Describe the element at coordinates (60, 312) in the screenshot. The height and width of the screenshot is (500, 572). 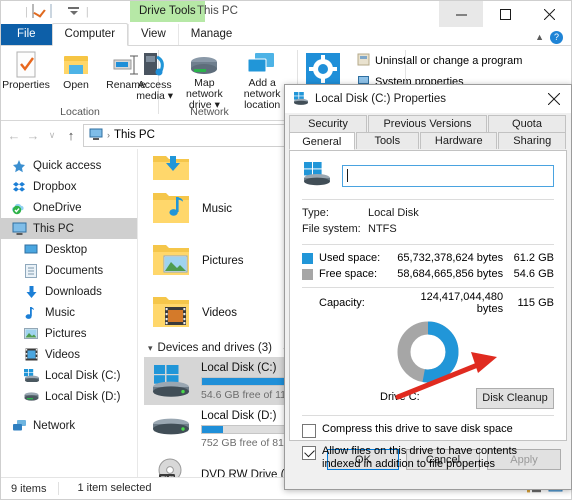
I see `sidebar-item-label: Music` at that location.